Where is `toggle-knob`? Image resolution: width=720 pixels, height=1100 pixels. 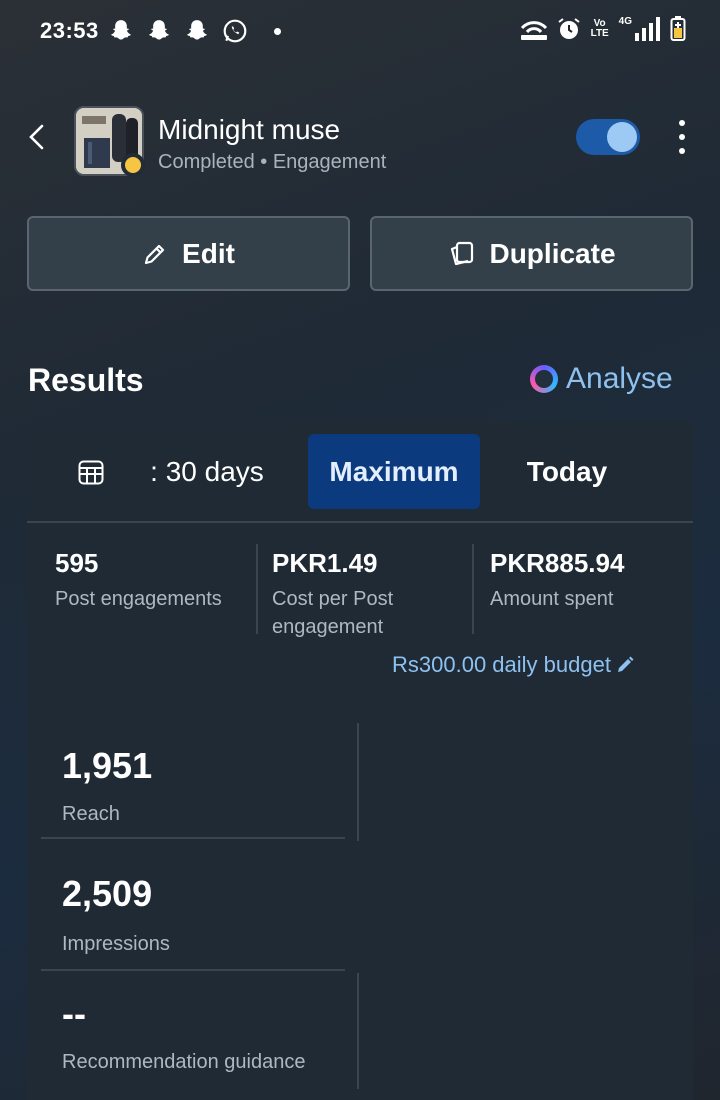
toggle-knob is located at coordinates (622, 137).